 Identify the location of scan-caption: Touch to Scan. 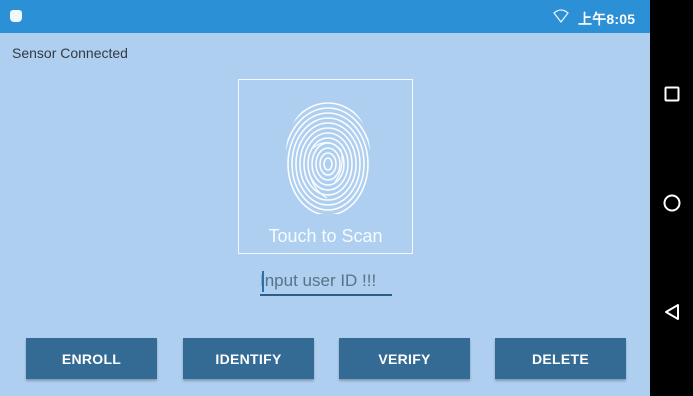
(325, 236).